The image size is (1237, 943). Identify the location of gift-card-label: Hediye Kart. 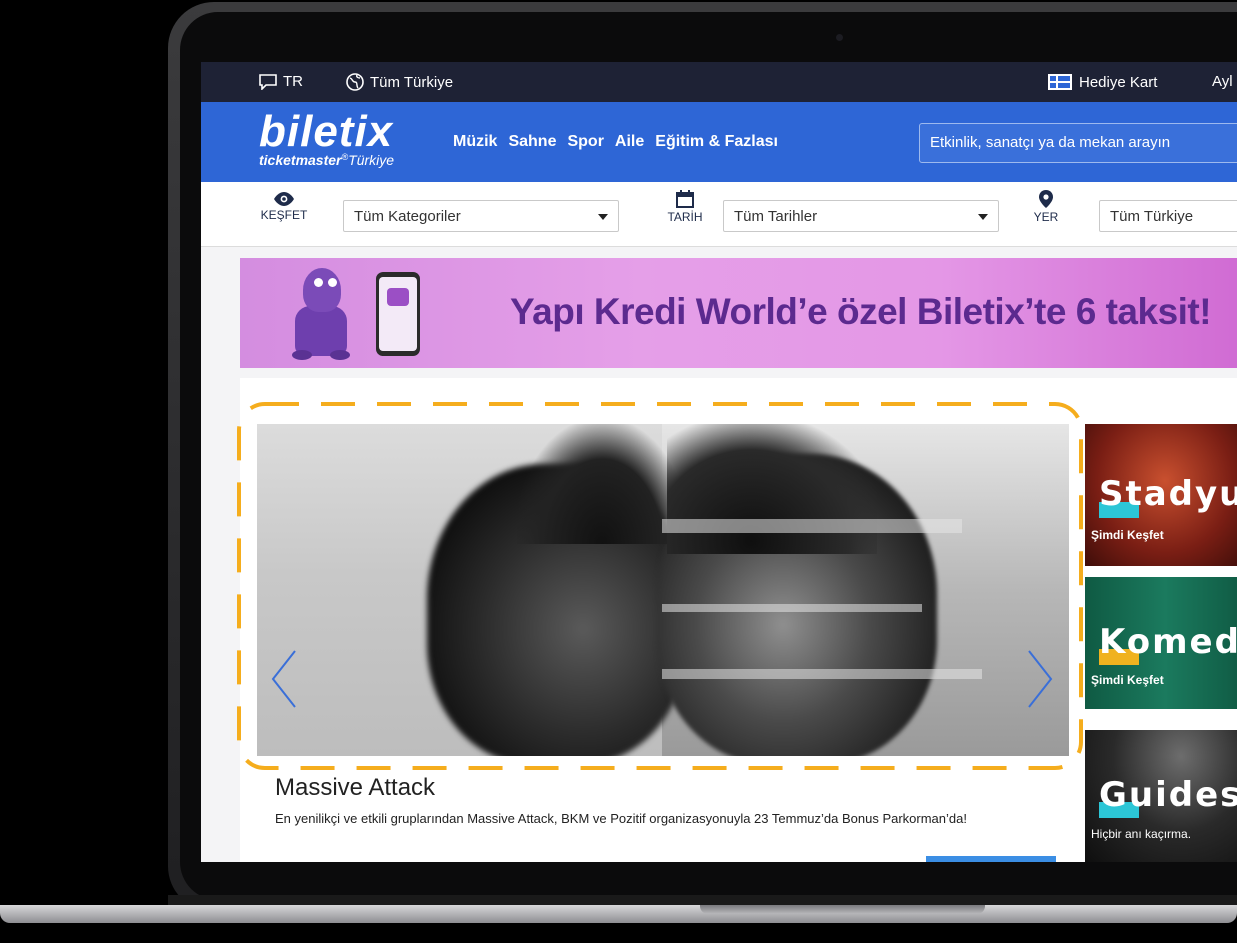
(1118, 82).